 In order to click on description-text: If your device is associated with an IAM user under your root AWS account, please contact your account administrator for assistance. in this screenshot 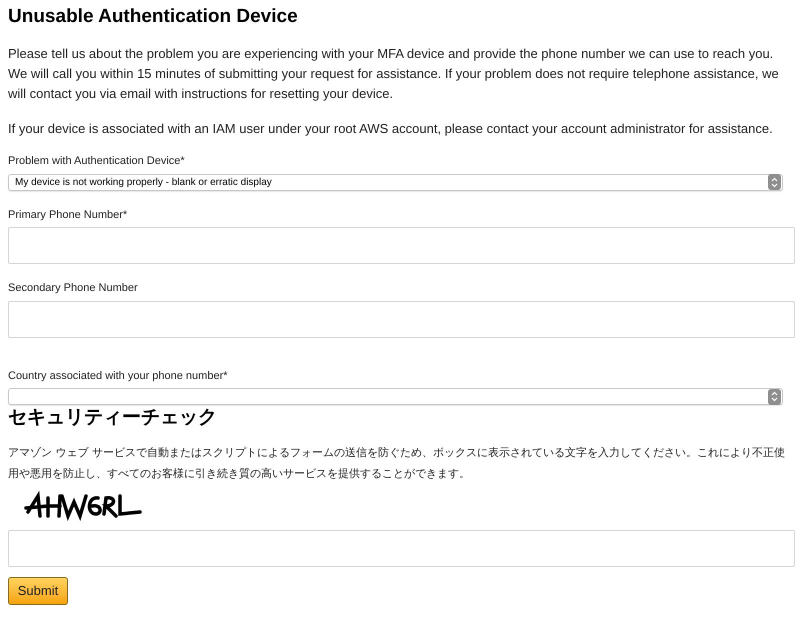, I will do `click(391, 129)`.